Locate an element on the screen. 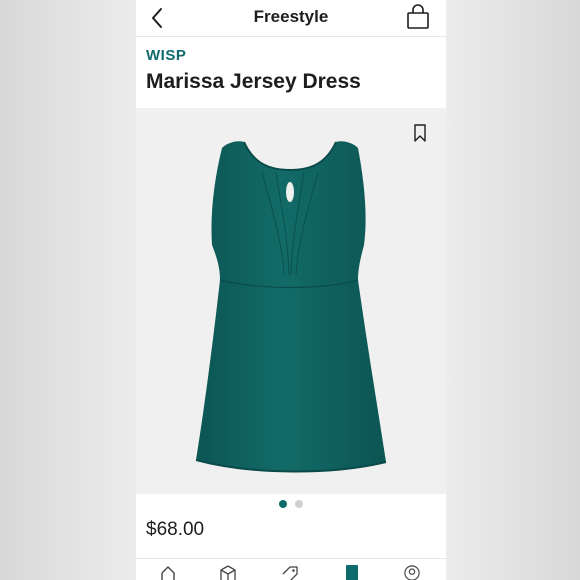 Image resolution: width=580 pixels, height=580 pixels. tab-profile is located at coordinates (412, 572).